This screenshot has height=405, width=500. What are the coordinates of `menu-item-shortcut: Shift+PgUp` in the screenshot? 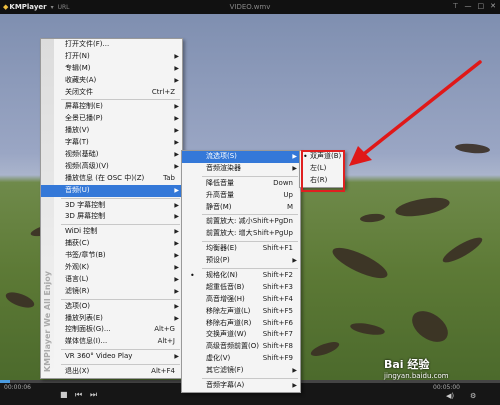 It's located at (272, 233).